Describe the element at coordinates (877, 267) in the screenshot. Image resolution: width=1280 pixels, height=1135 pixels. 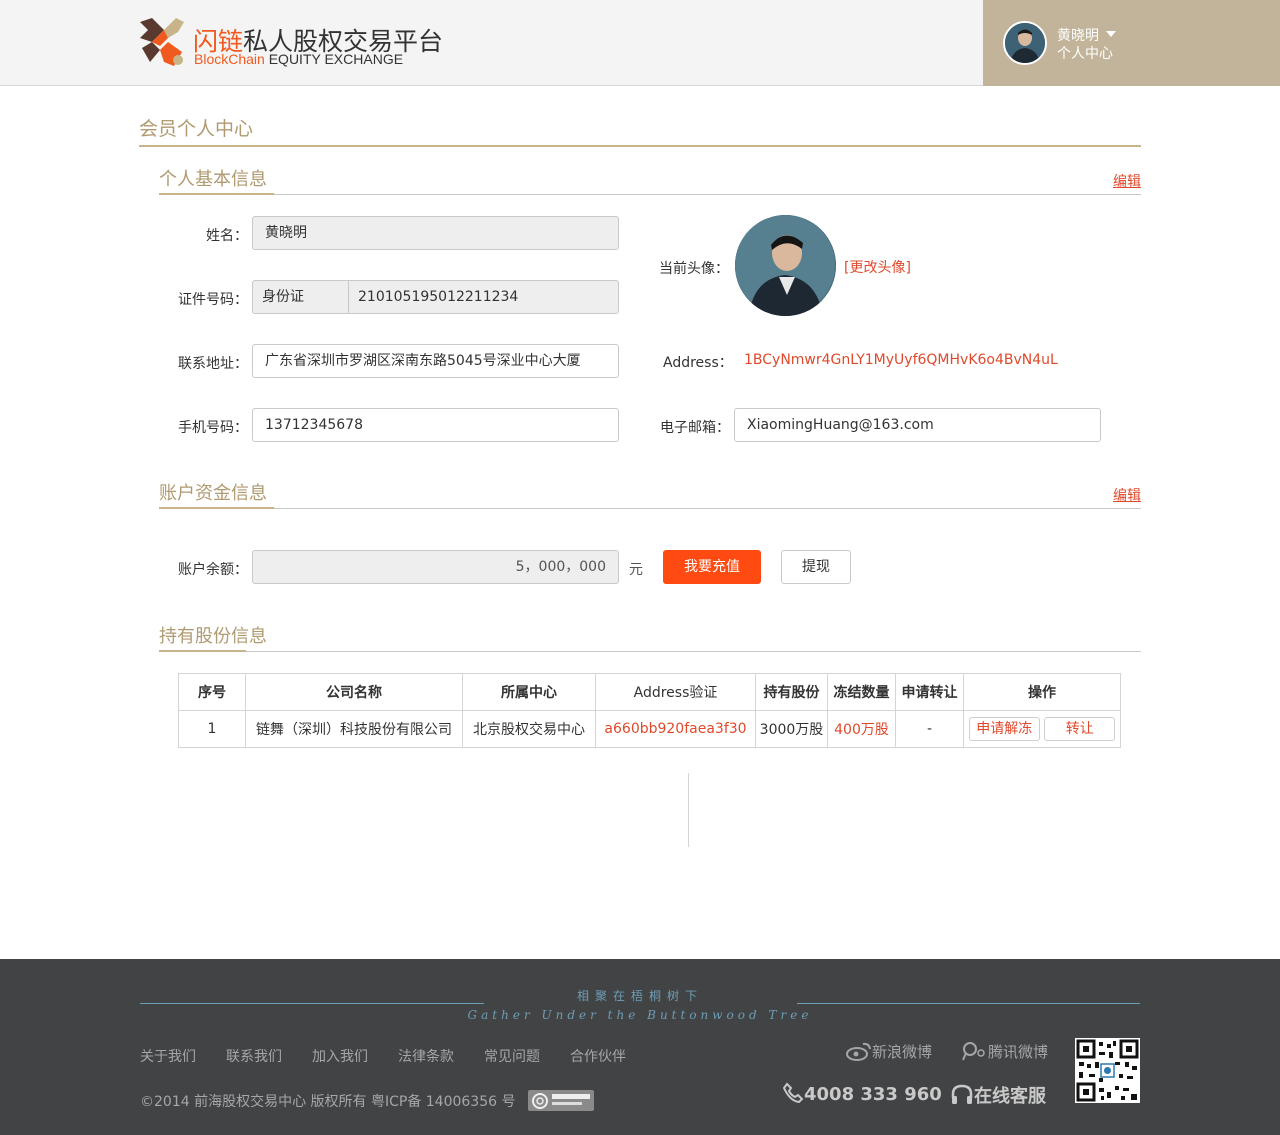
I see `change-avatar-link: [更改头像]` at that location.